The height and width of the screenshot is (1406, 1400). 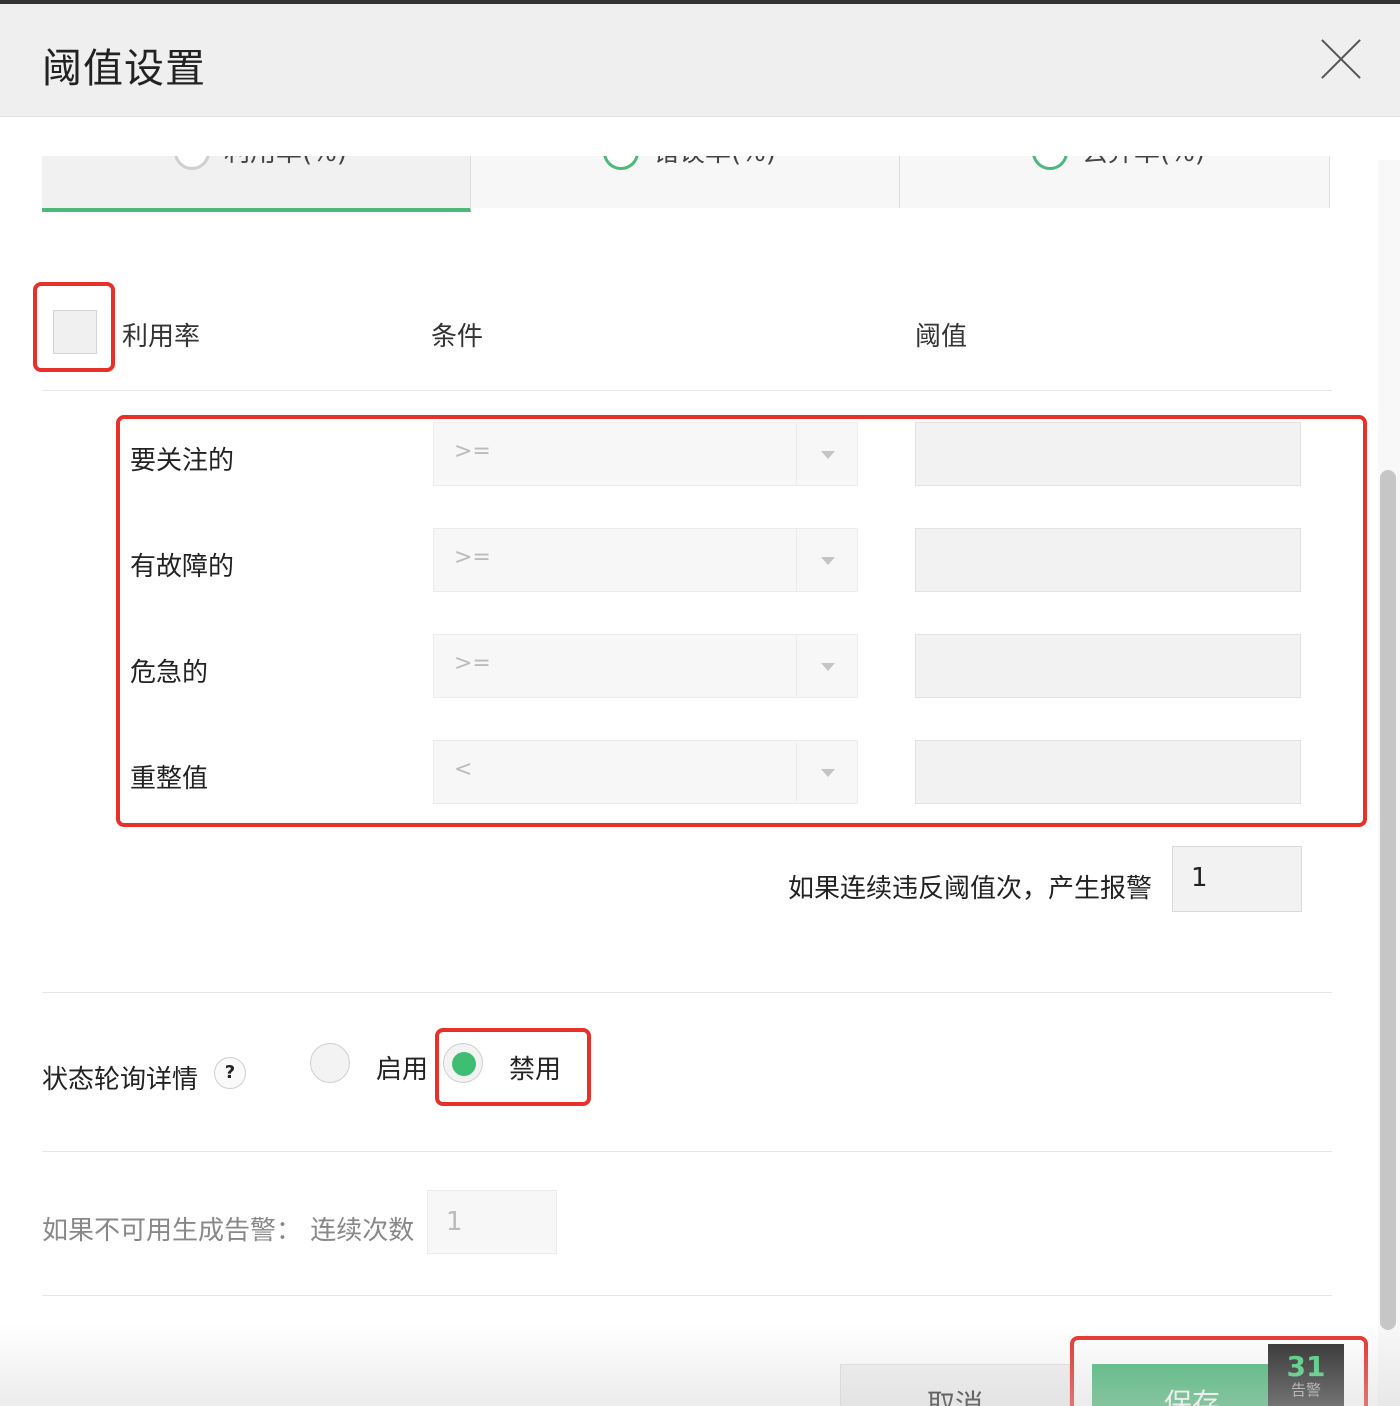 I want to click on alarm-count-badge: 31 告警, so click(x=1306, y=1375).